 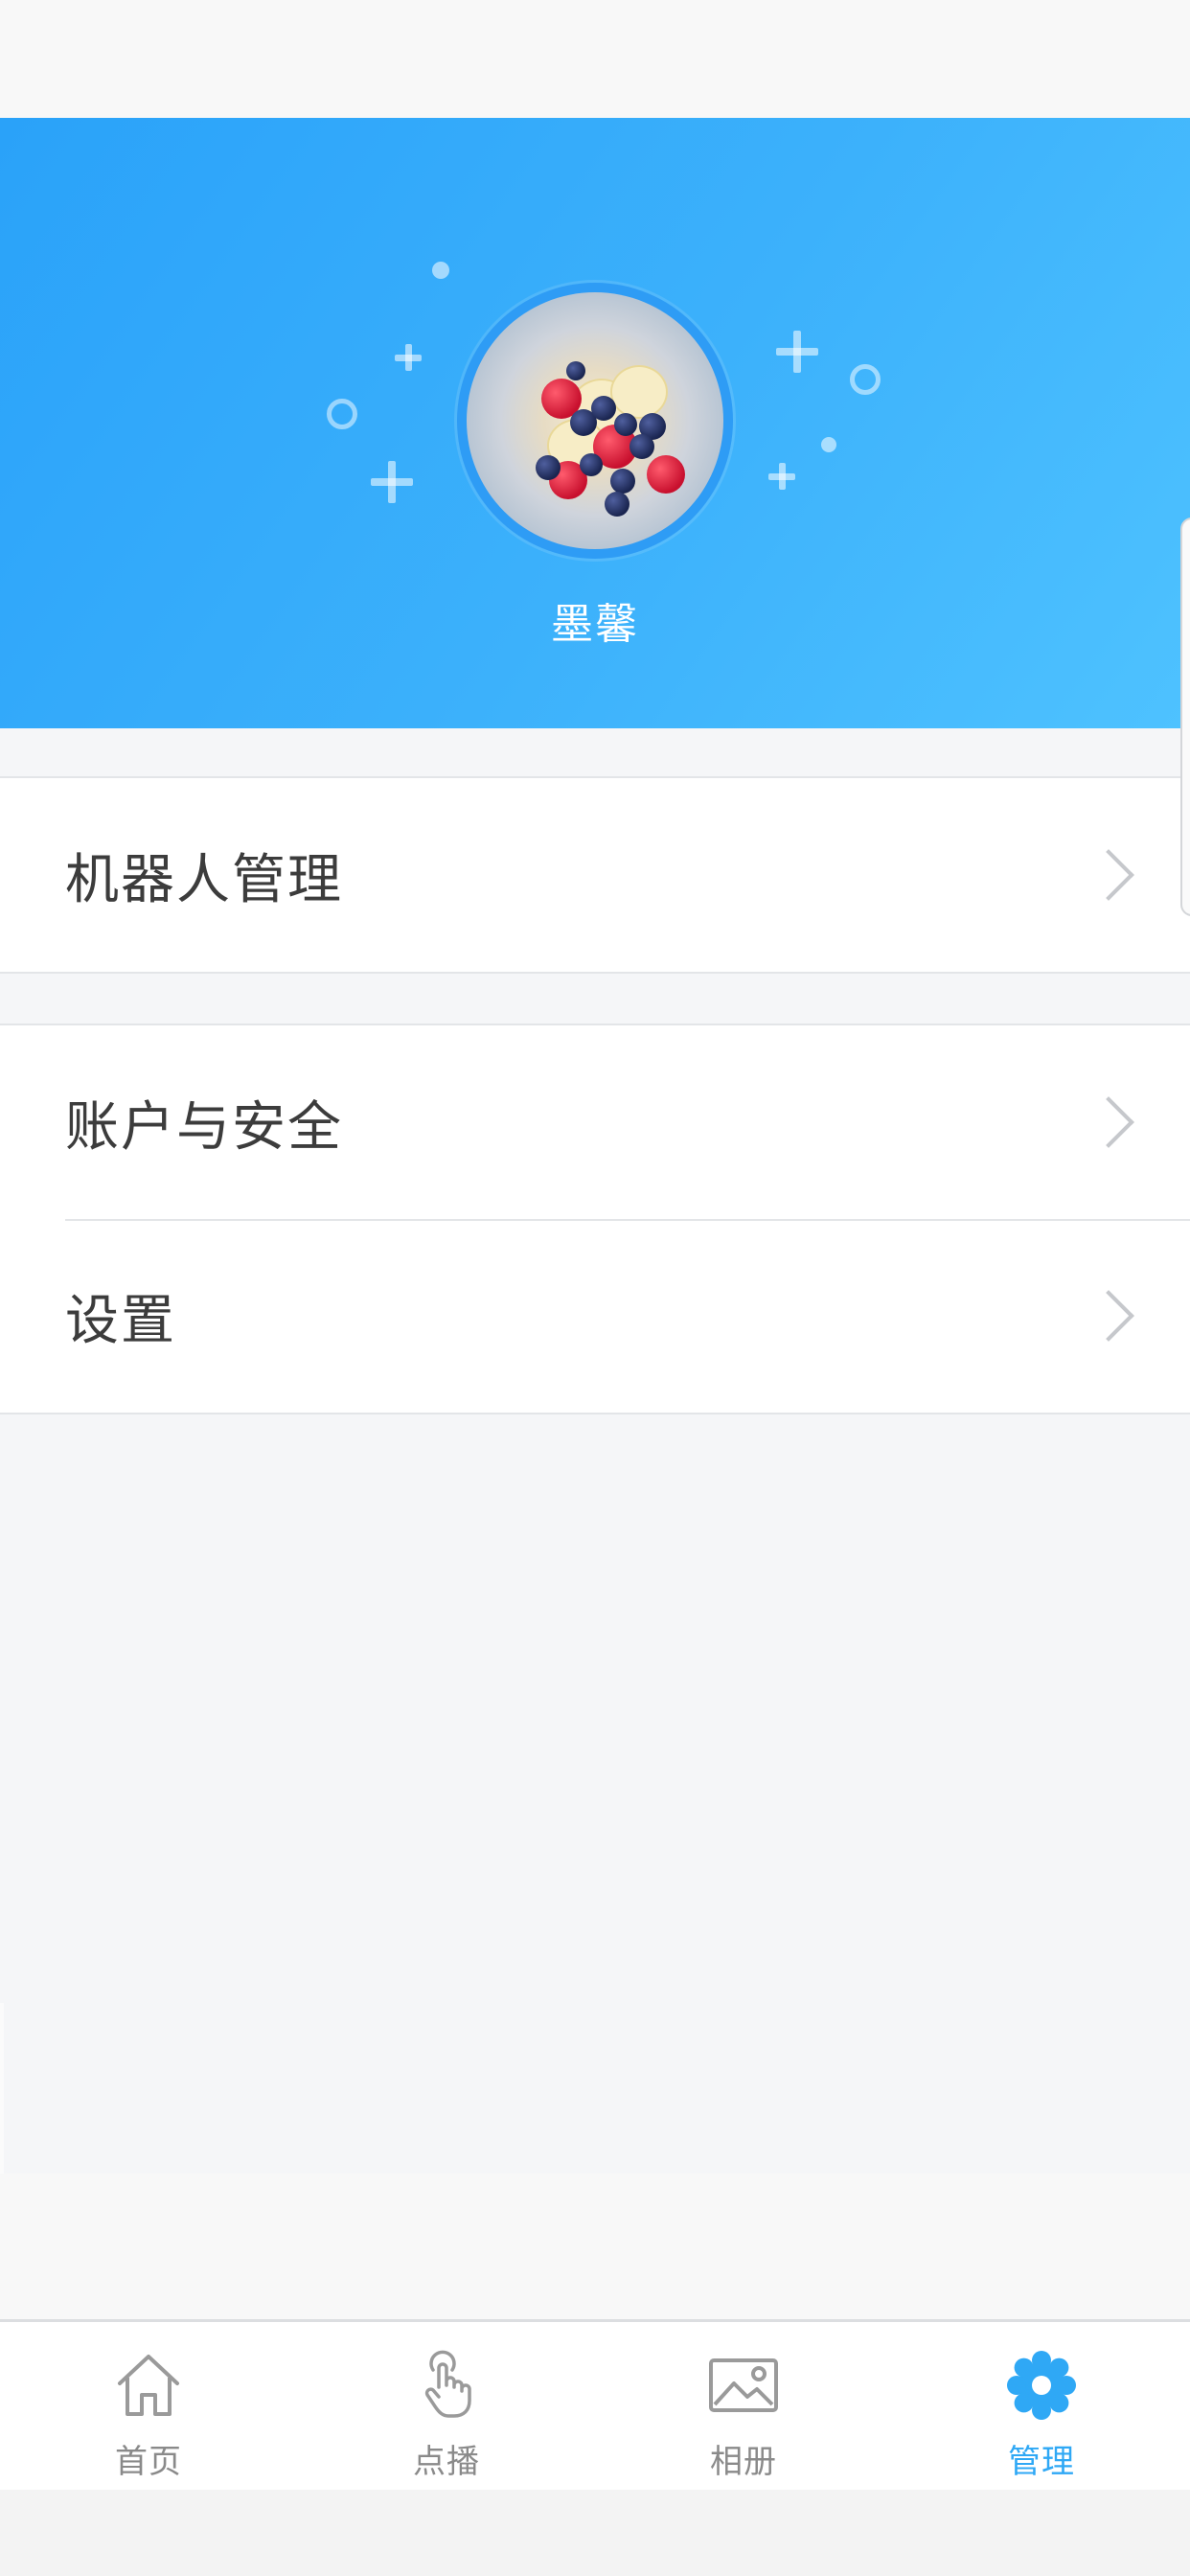 I want to click on system-nav-bar, so click(x=595, y=2533).